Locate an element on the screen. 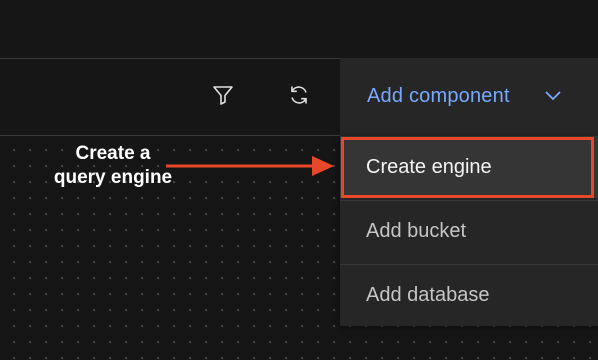 Image resolution: width=598 pixels, height=360 pixels. add-component-dropdown: Add component is located at coordinates (469, 97).